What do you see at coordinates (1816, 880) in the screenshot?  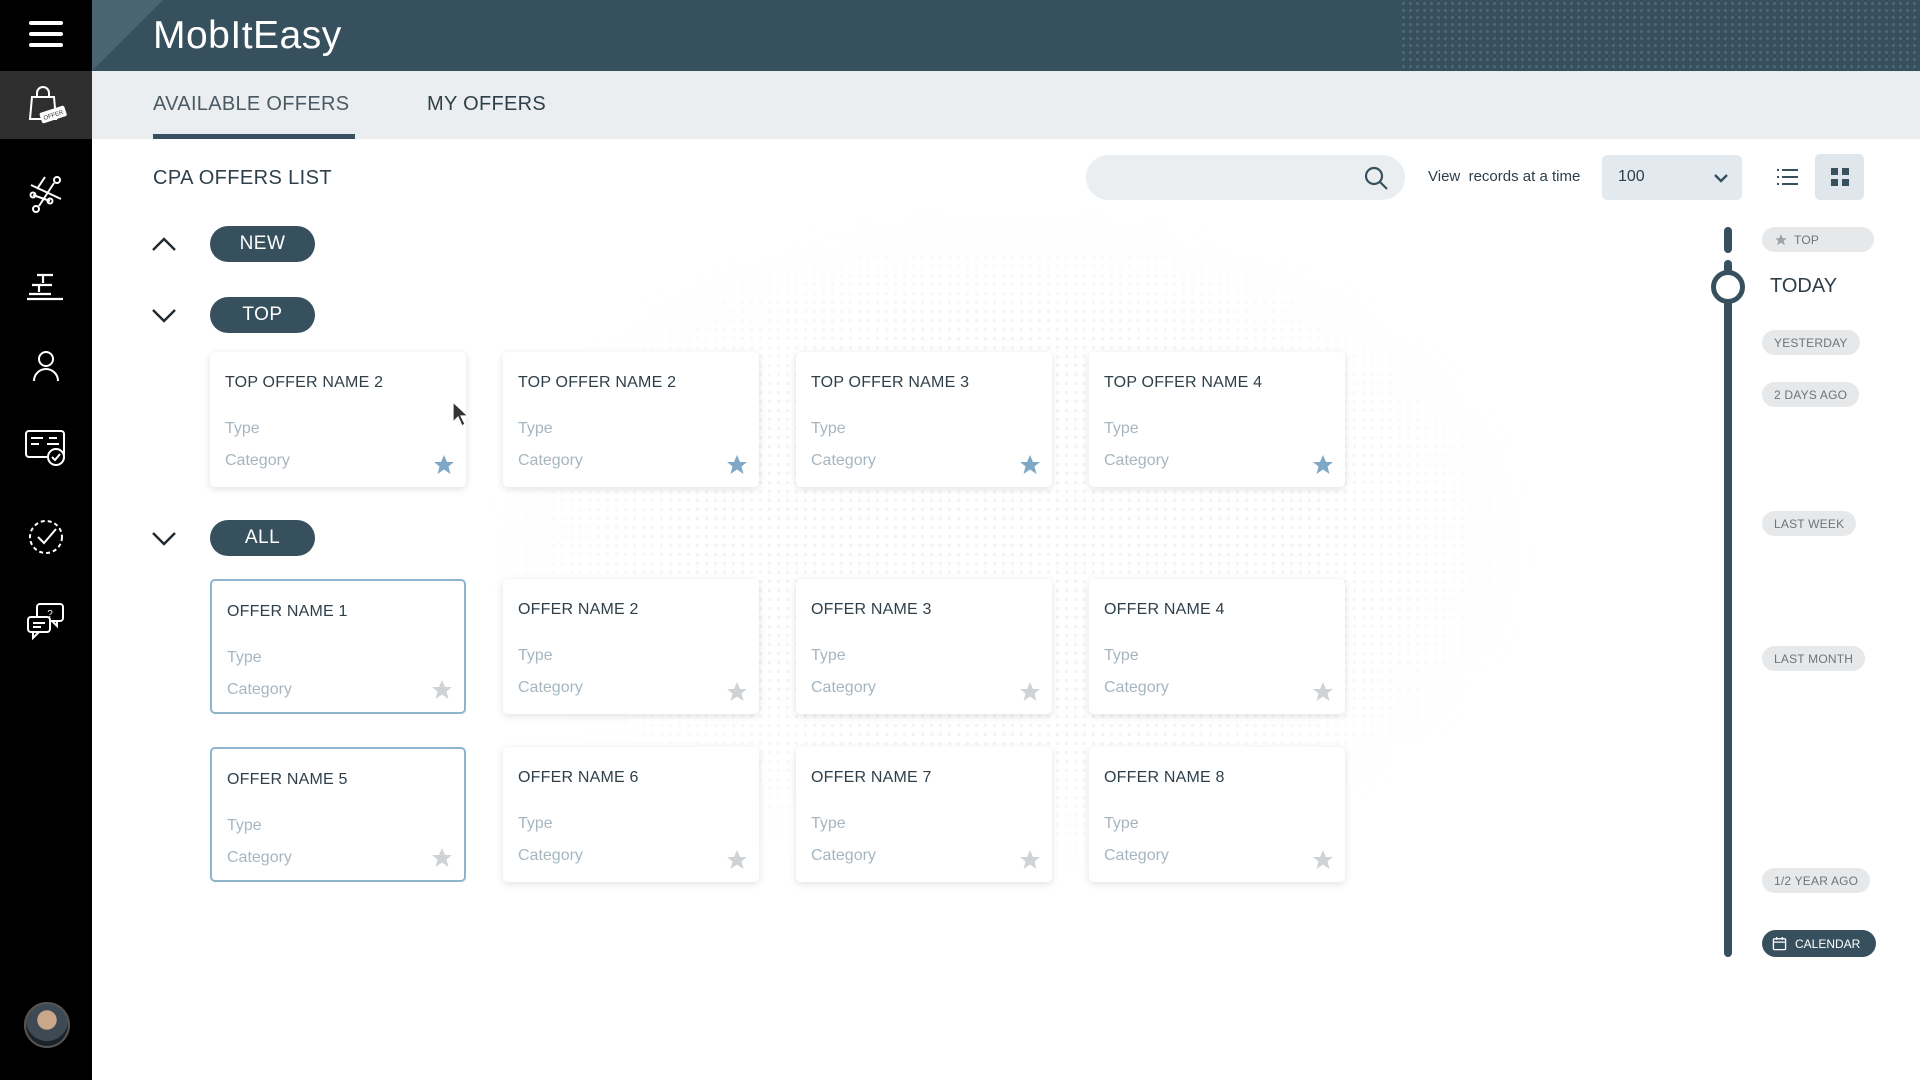 I see `timeline-half-year-ago: 1/2 YEAR AGO` at bounding box center [1816, 880].